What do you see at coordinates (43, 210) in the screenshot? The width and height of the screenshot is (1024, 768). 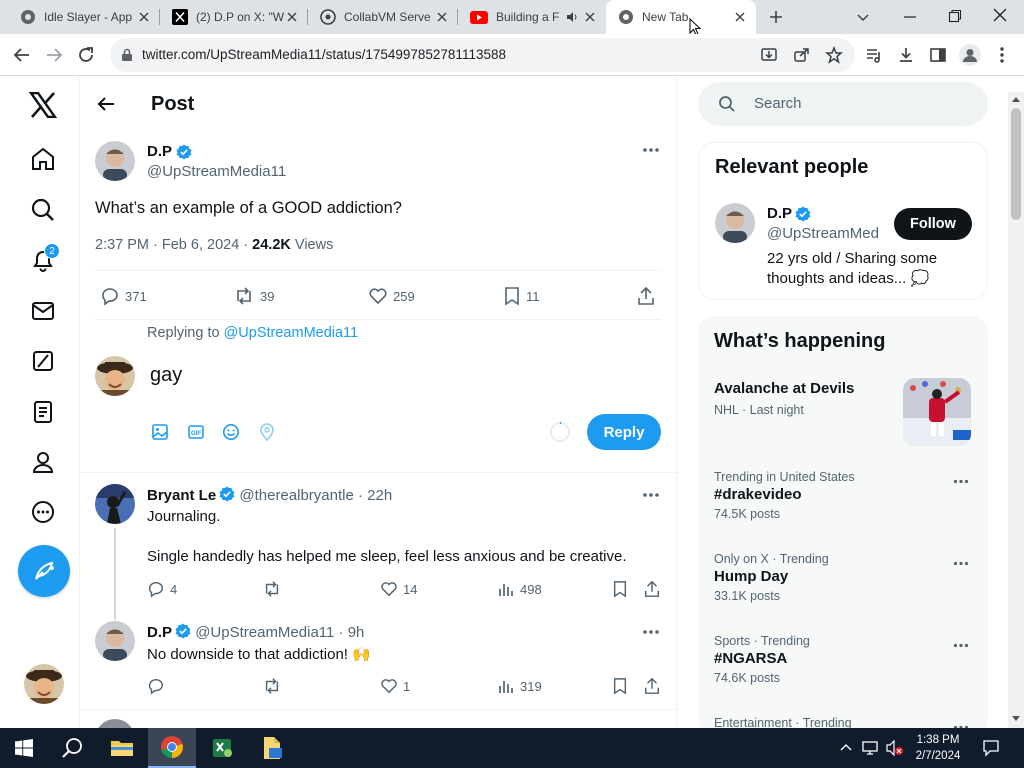 I see `explore-search-icon` at bounding box center [43, 210].